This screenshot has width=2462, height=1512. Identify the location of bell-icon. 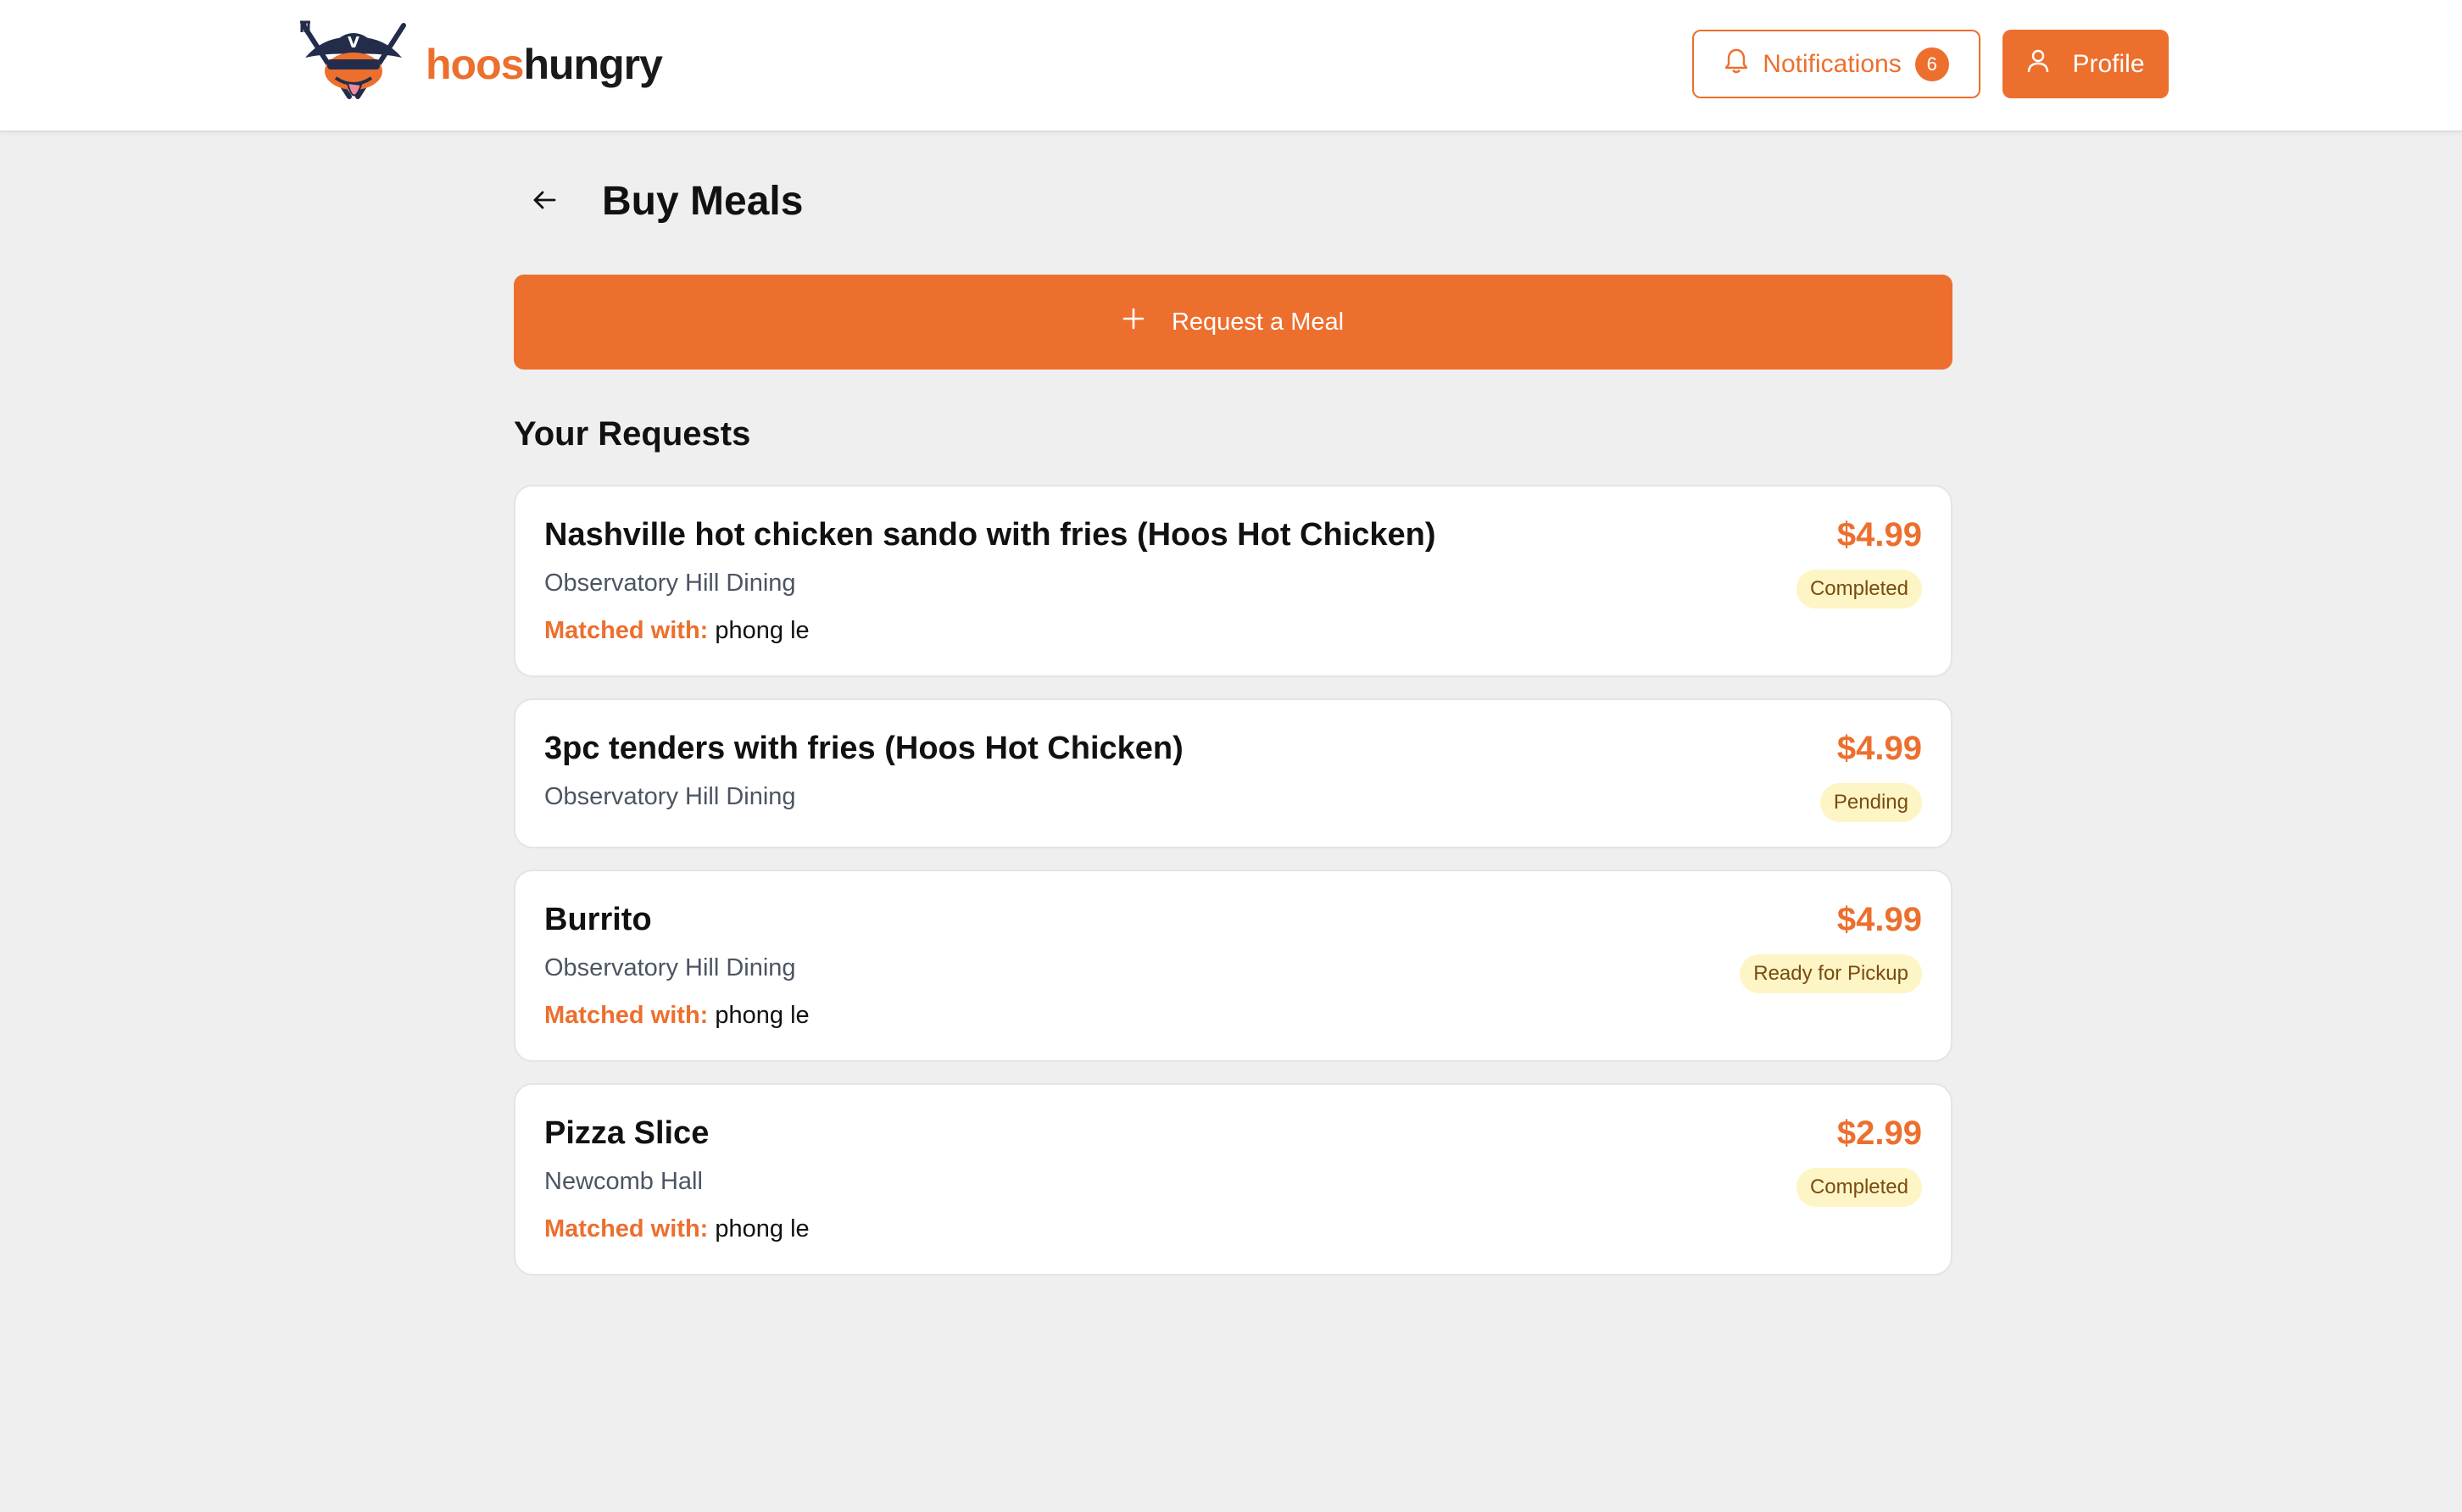
(1736, 64).